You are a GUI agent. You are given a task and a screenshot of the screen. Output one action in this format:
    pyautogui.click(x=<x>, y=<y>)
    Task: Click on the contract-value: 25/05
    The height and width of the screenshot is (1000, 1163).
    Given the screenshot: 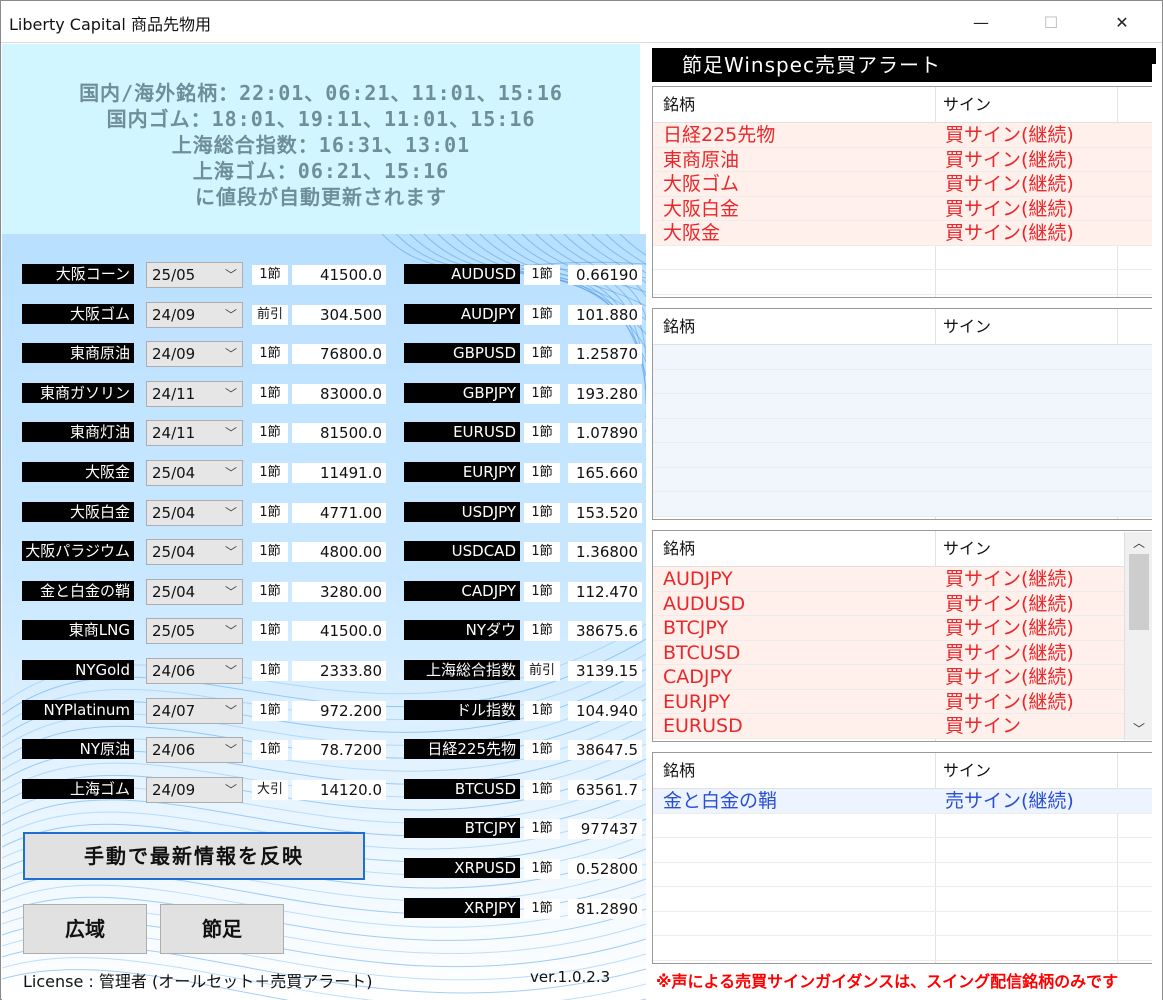 What is the action you would take?
    pyautogui.click(x=174, y=631)
    